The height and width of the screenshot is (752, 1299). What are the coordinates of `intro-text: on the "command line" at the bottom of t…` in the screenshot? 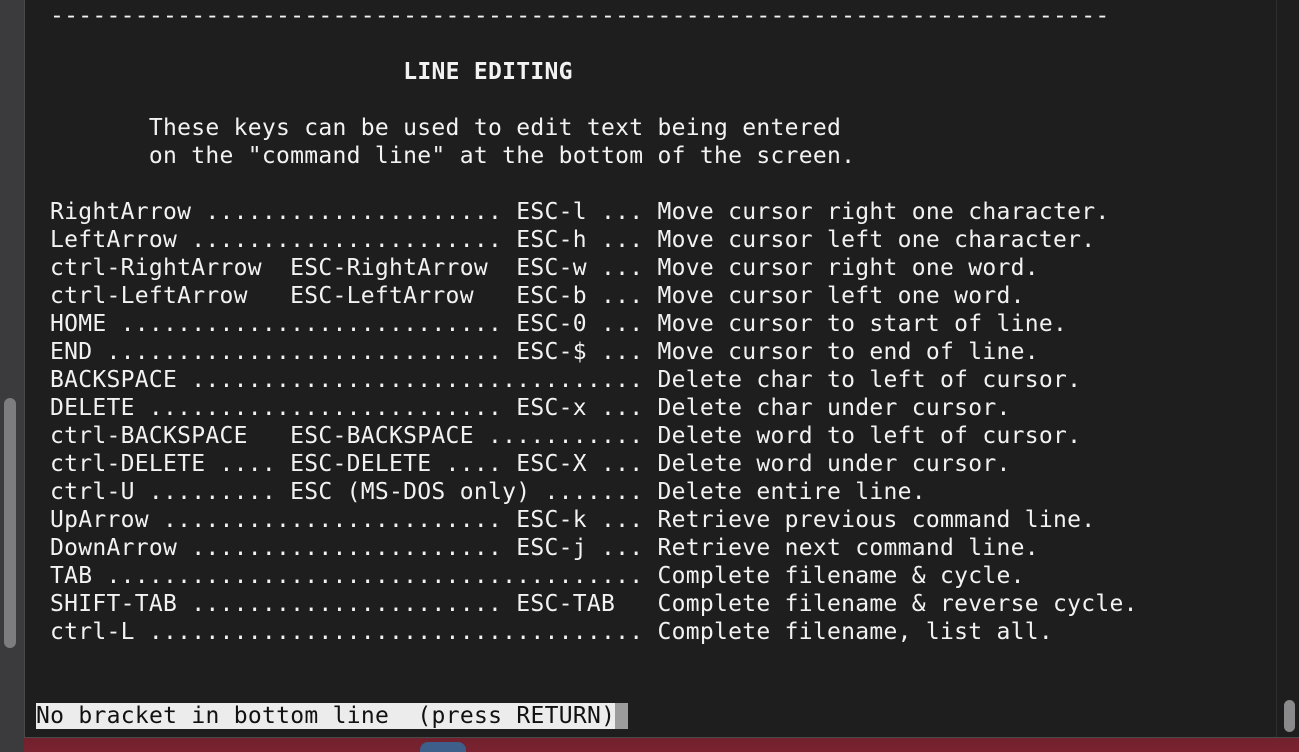 It's located at (502, 156).